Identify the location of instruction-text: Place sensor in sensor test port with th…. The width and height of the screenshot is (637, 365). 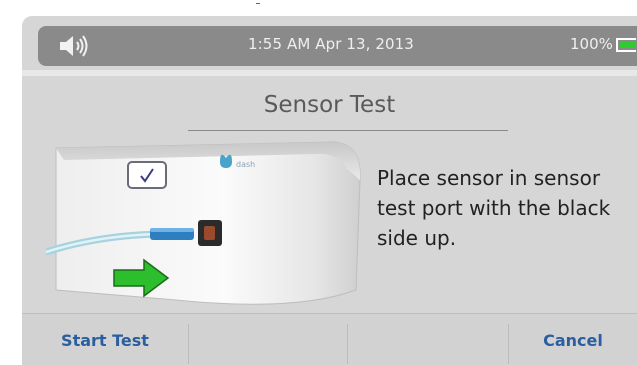
(494, 208).